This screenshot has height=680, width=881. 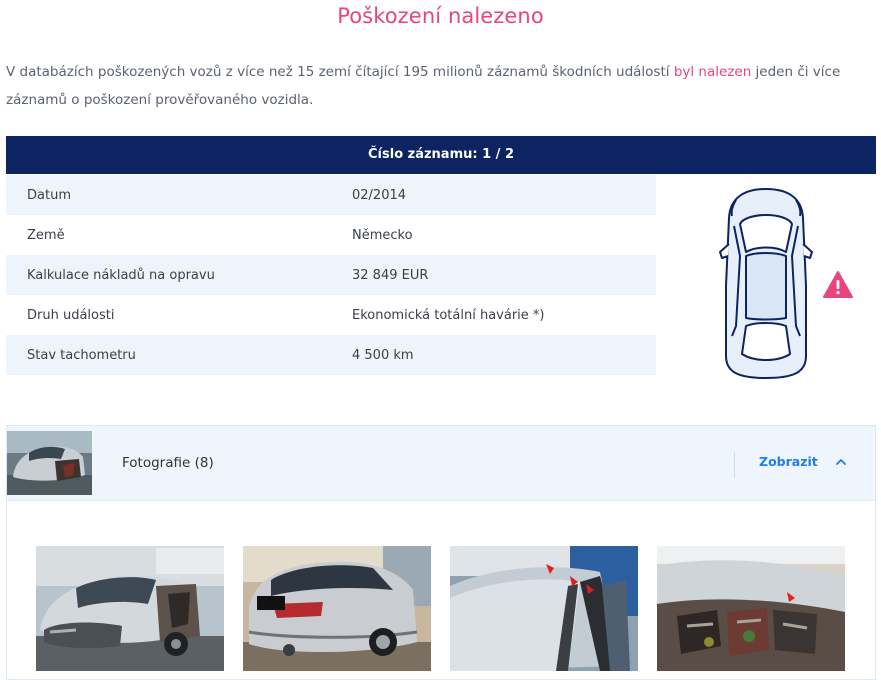 What do you see at coordinates (841, 462) in the screenshot?
I see `chevron-up-icon` at bounding box center [841, 462].